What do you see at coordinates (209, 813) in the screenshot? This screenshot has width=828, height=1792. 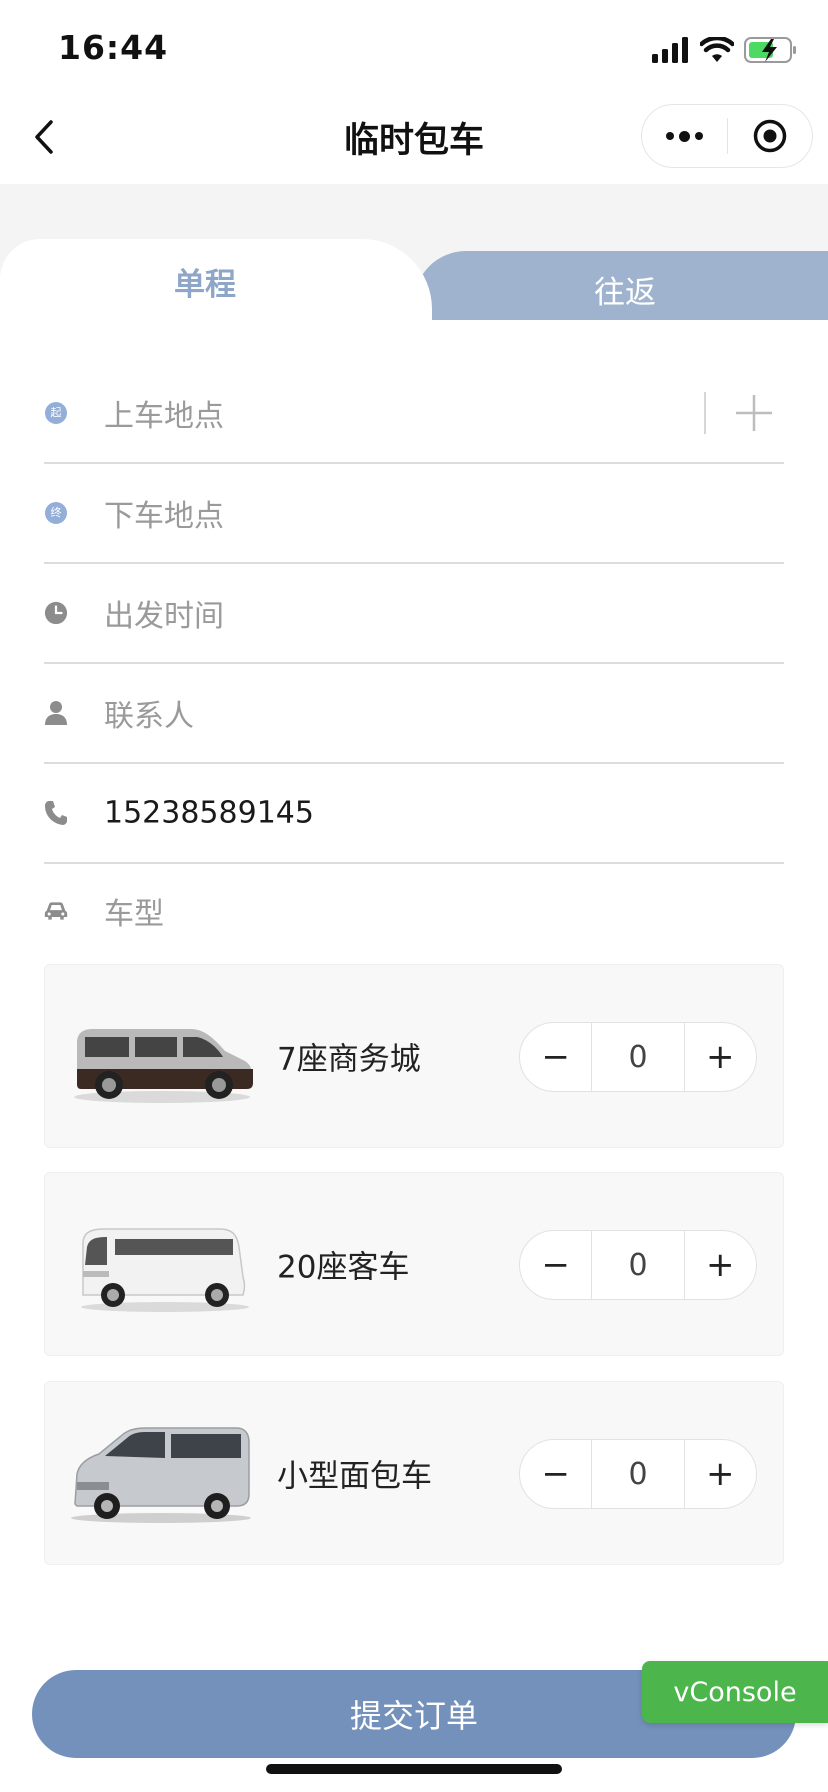 I see `phone-value: 15238589145` at bounding box center [209, 813].